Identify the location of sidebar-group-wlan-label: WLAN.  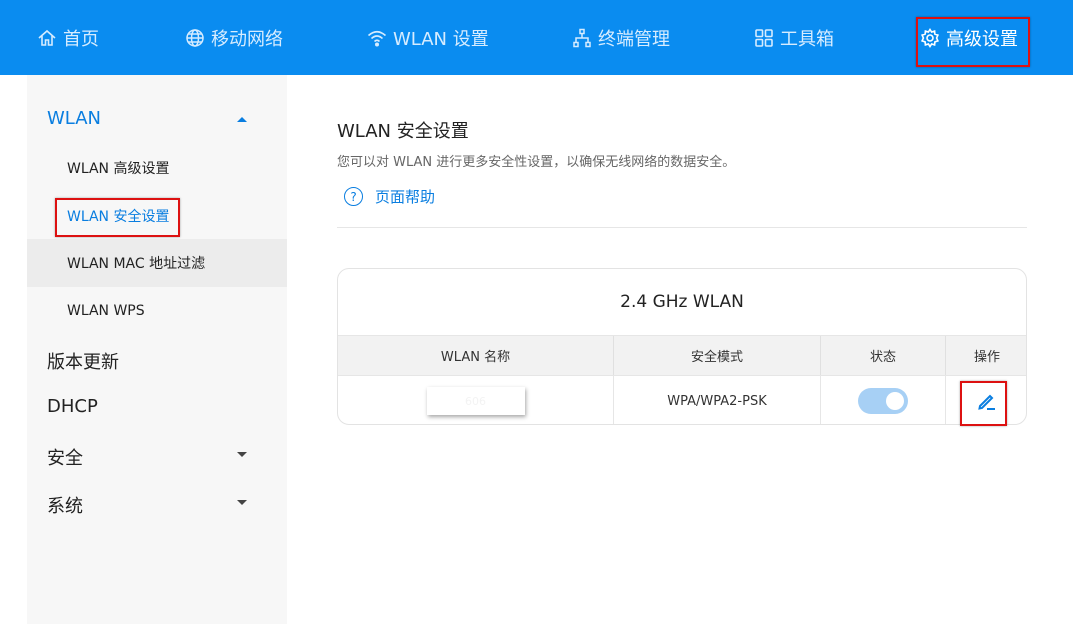
(74, 118).